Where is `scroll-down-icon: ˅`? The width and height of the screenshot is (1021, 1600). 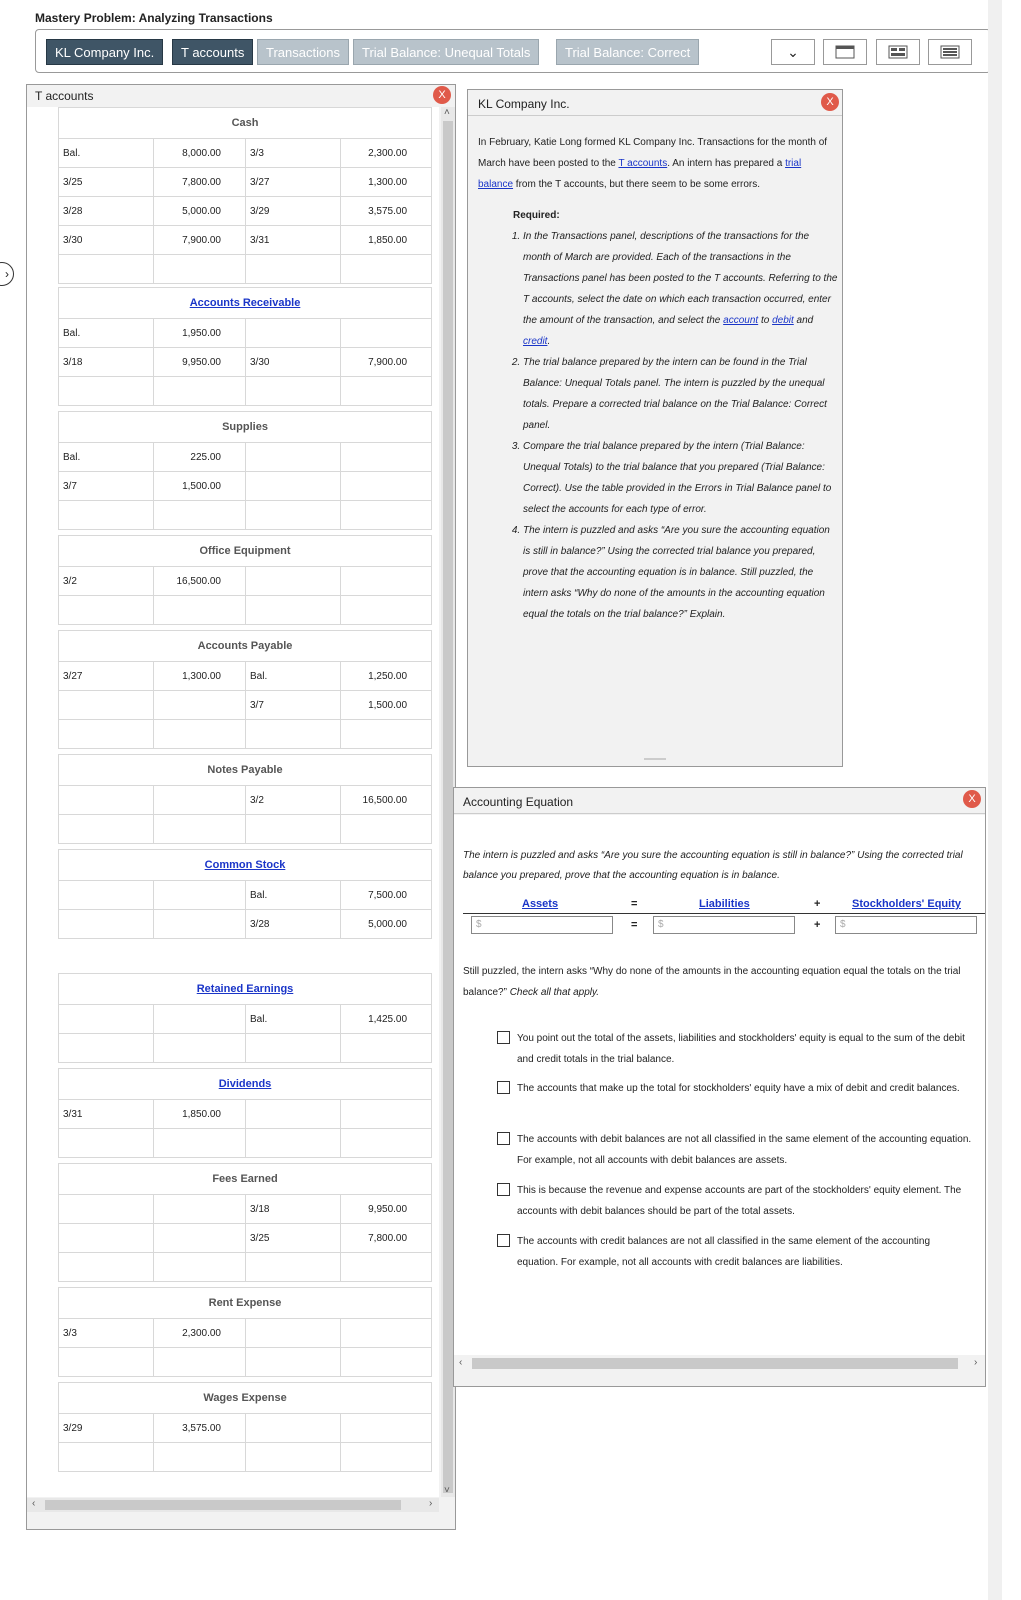
scroll-down-icon: ˅ is located at coordinates (447, 1490).